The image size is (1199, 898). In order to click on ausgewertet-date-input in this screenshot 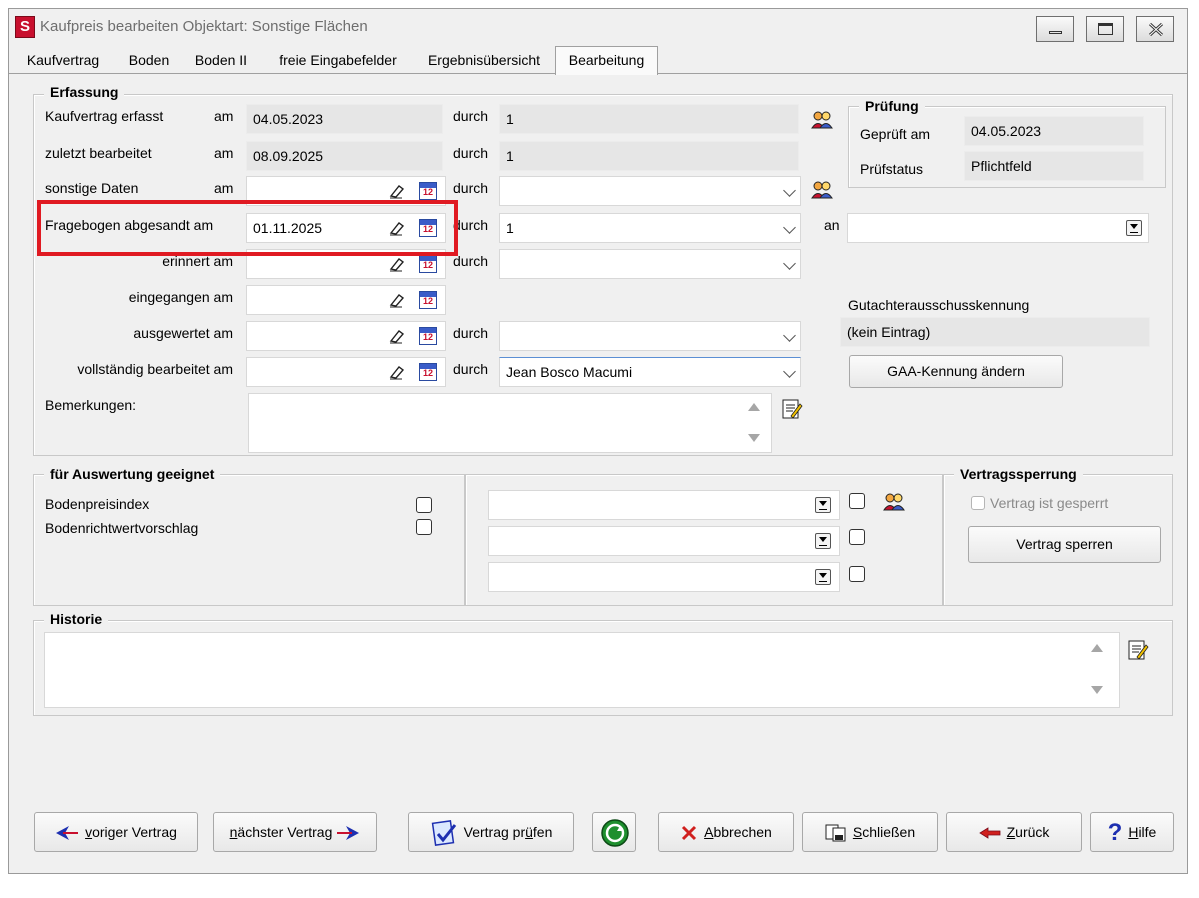, I will do `click(346, 336)`.